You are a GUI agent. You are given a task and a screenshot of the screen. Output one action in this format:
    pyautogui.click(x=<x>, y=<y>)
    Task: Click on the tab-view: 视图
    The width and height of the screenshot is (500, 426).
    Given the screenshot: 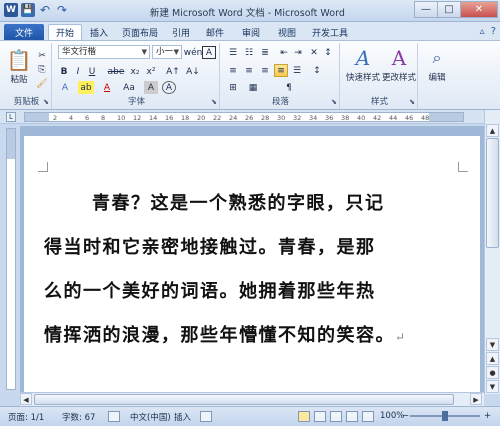 What is the action you would take?
    pyautogui.click(x=287, y=32)
    